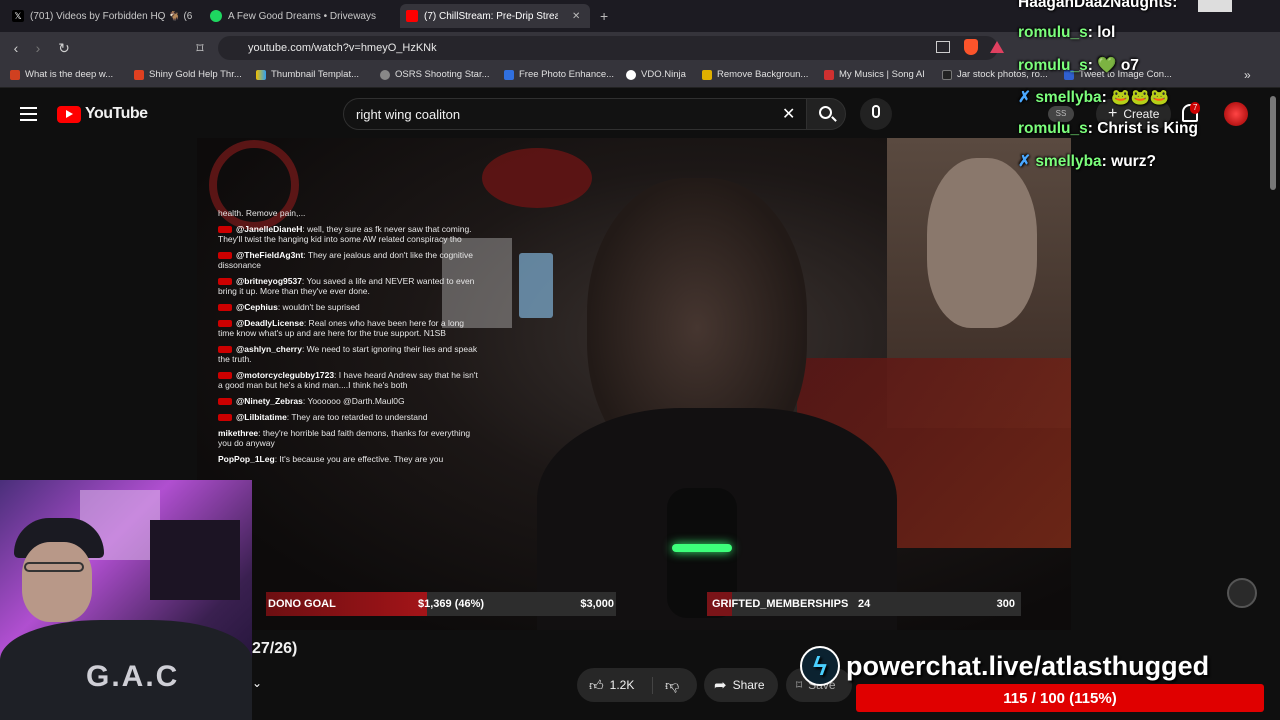  What do you see at coordinates (200, 48) in the screenshot?
I see `bookmark-icon: ⌑` at bounding box center [200, 48].